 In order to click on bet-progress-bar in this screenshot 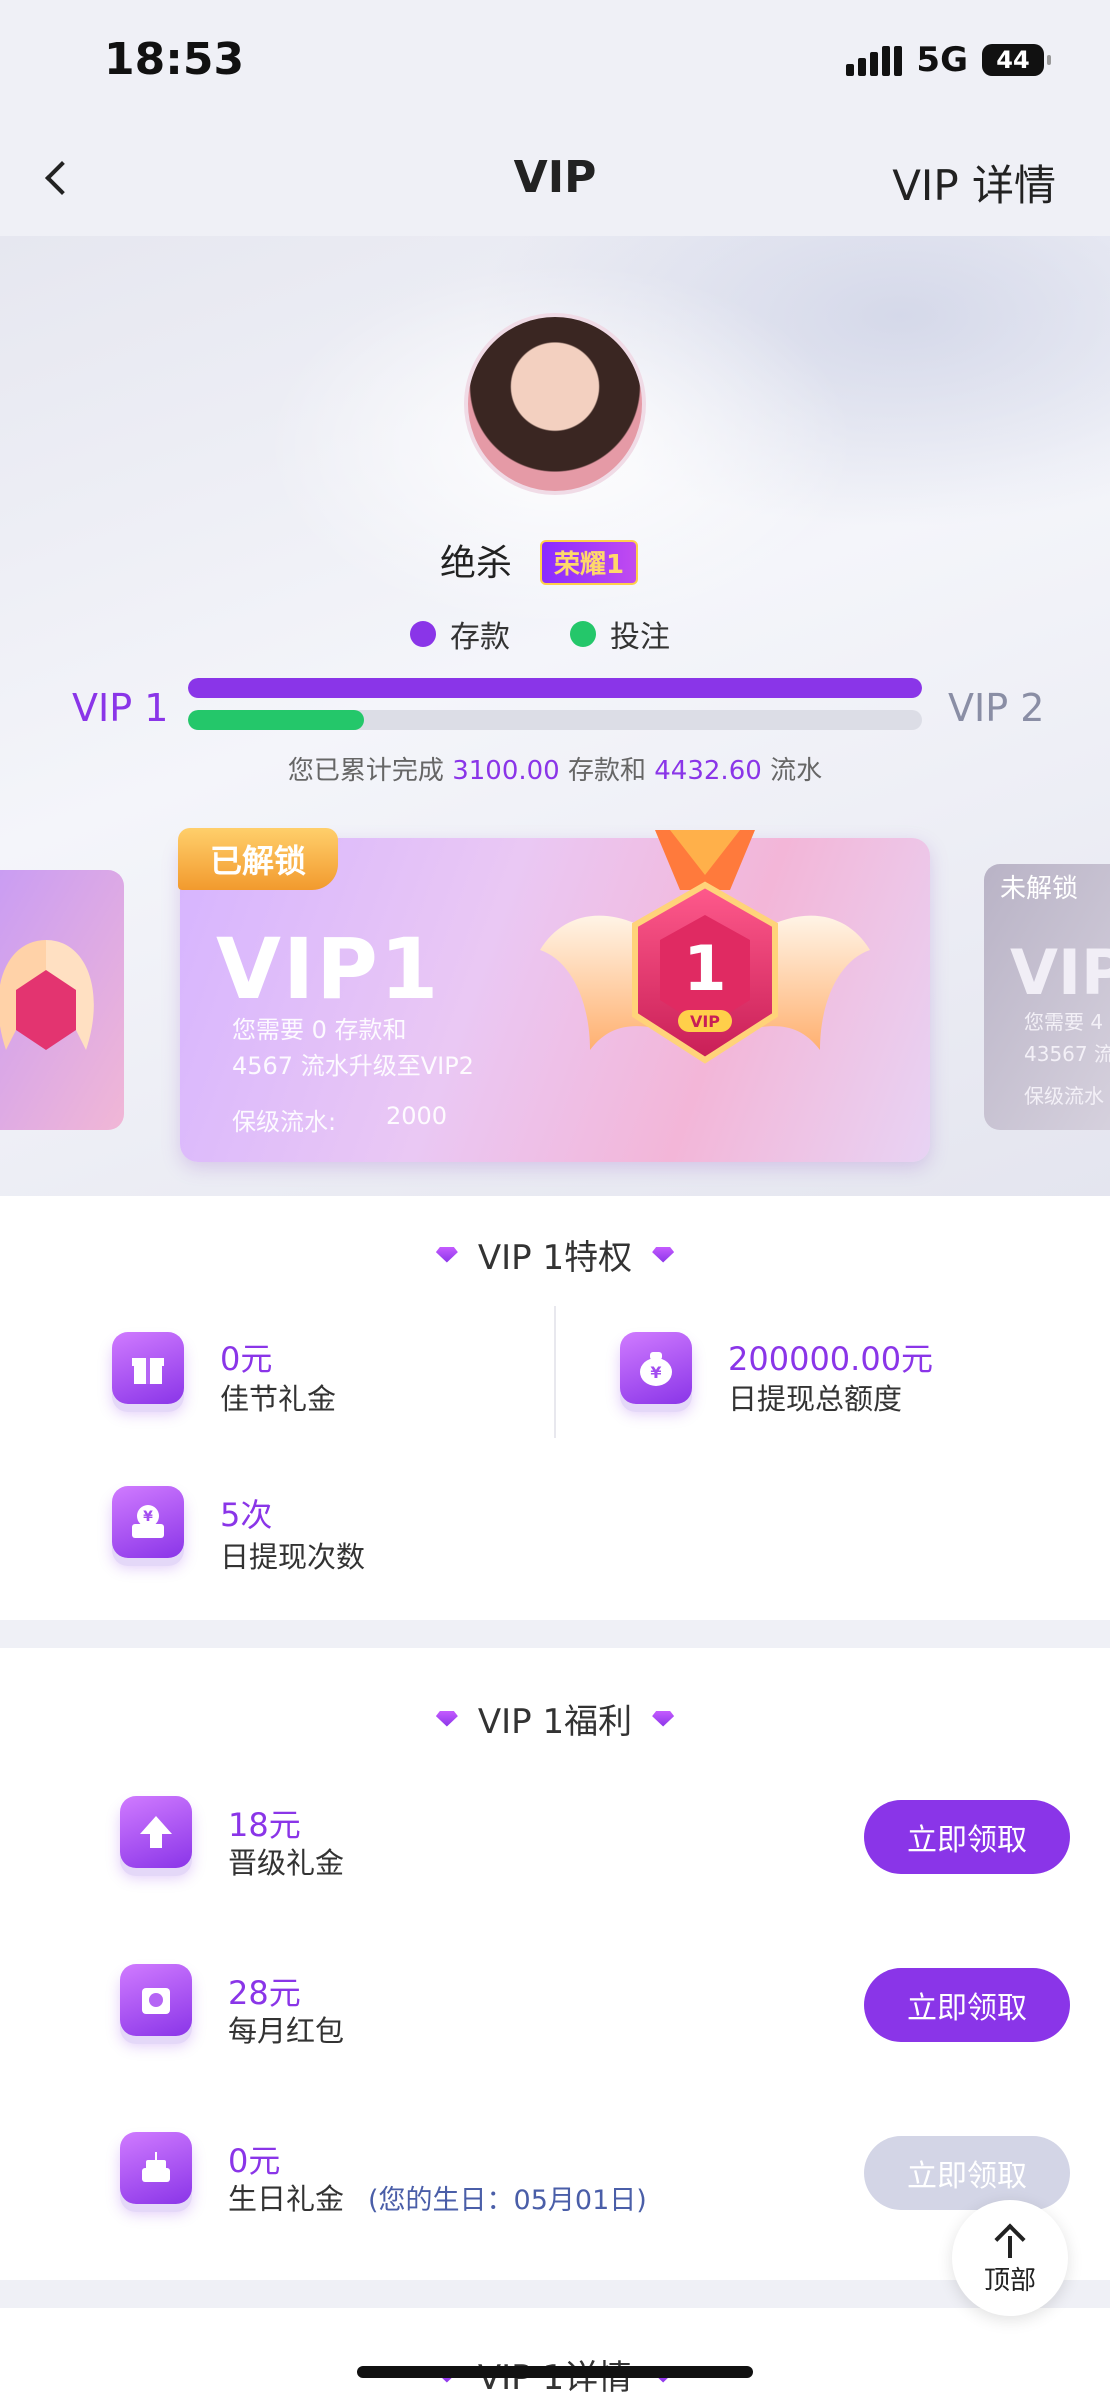, I will do `click(555, 720)`.